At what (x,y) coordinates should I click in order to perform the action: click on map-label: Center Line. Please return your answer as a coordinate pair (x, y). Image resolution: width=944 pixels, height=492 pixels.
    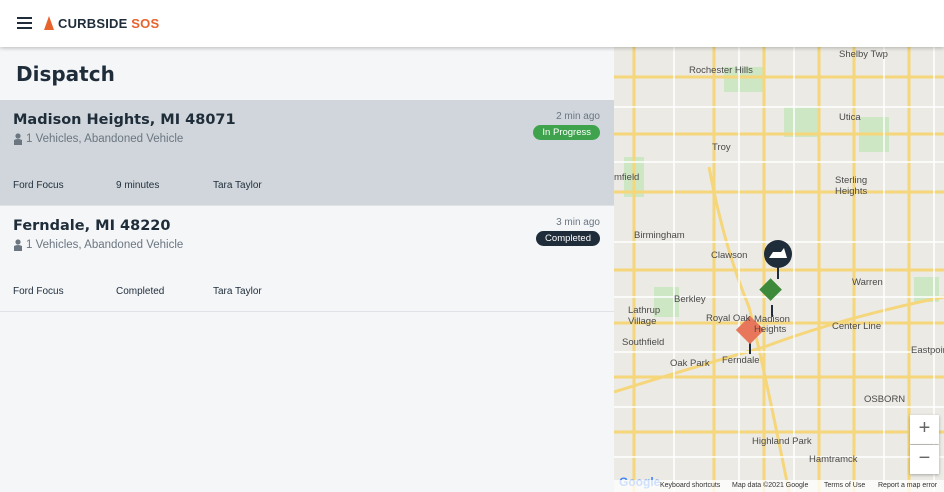
    Looking at the image, I should click on (857, 326).